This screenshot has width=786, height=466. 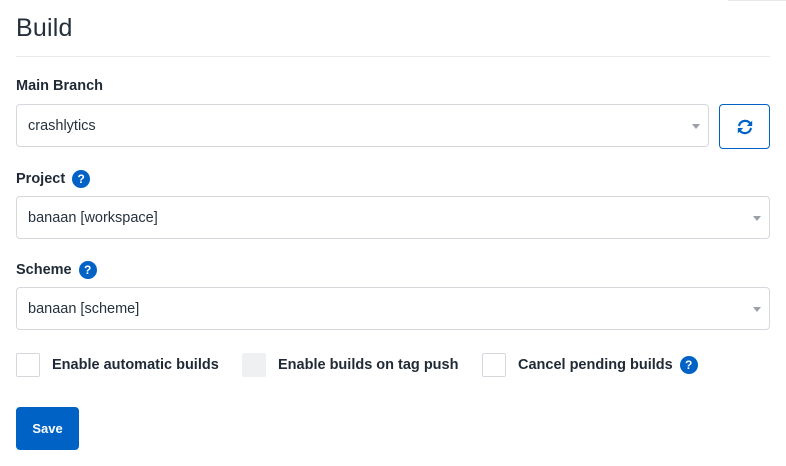 I want to click on title-divider, so click(x=393, y=56).